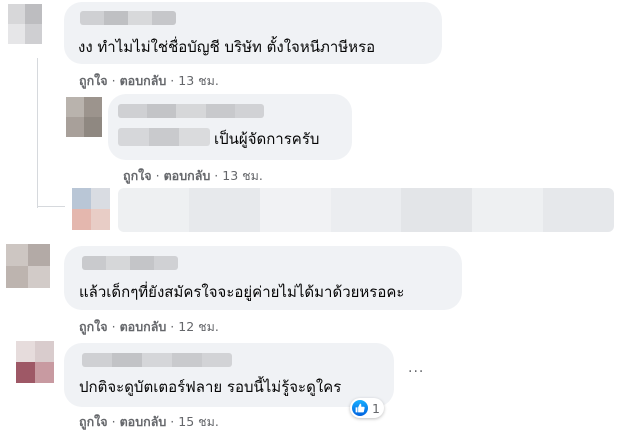 This screenshot has height=435, width=620. What do you see at coordinates (416, 372) in the screenshot?
I see `more-options-icon: ···` at bounding box center [416, 372].